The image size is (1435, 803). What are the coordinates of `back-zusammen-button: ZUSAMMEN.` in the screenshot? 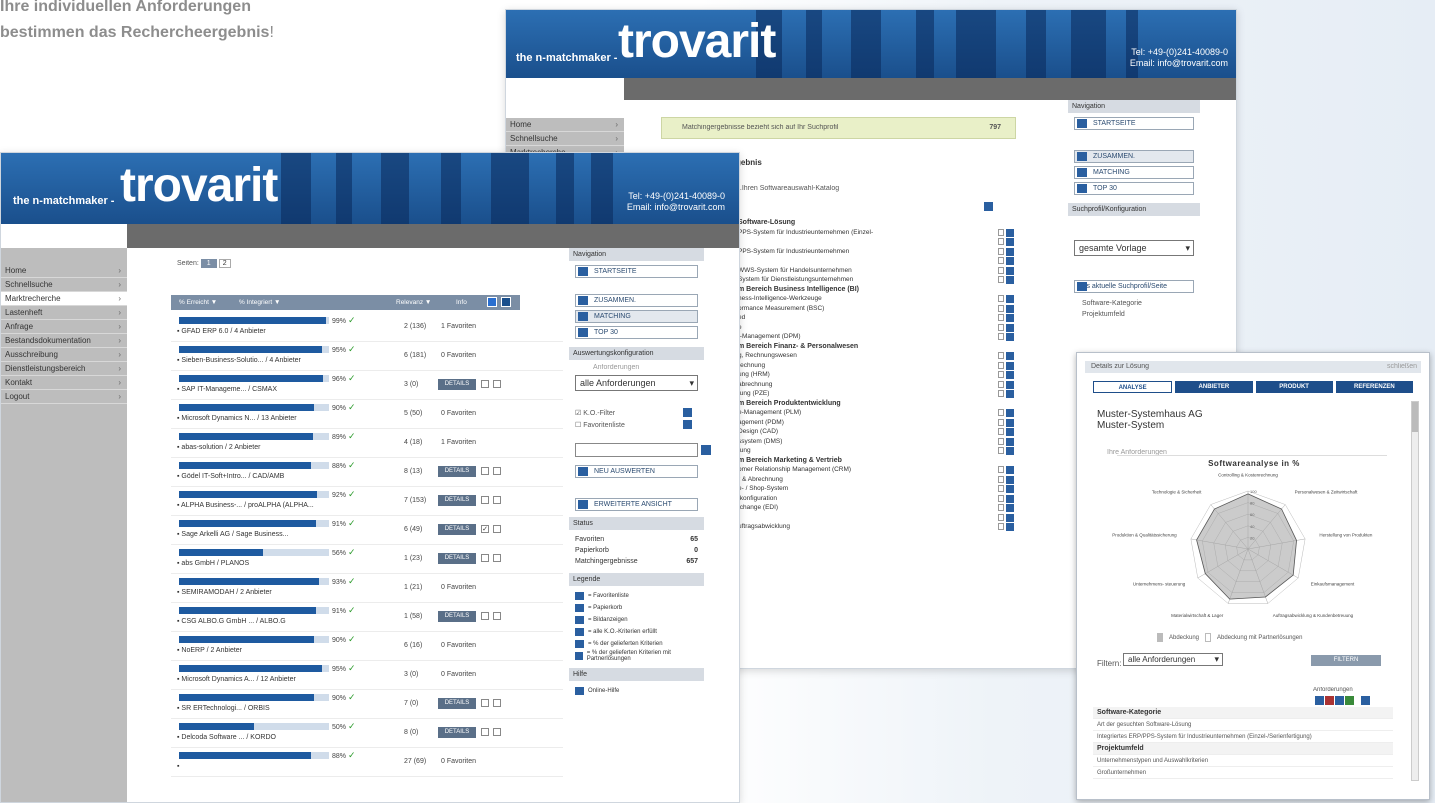 It's located at (1134, 156).